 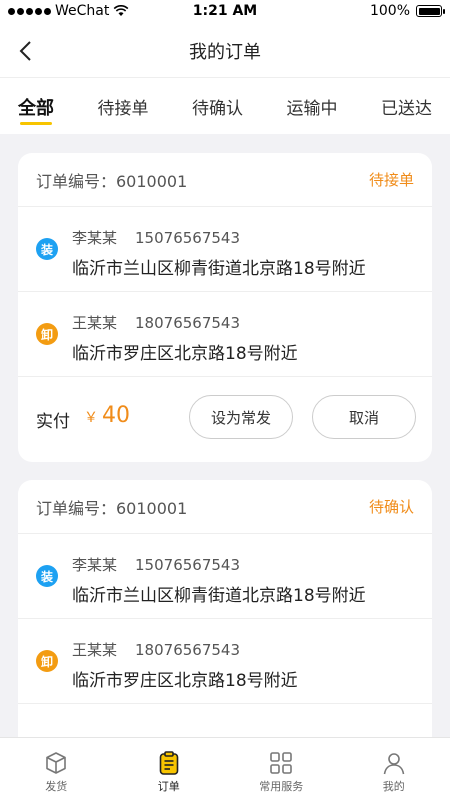 What do you see at coordinates (36, 106) in the screenshot?
I see `tab-all: 全部` at bounding box center [36, 106].